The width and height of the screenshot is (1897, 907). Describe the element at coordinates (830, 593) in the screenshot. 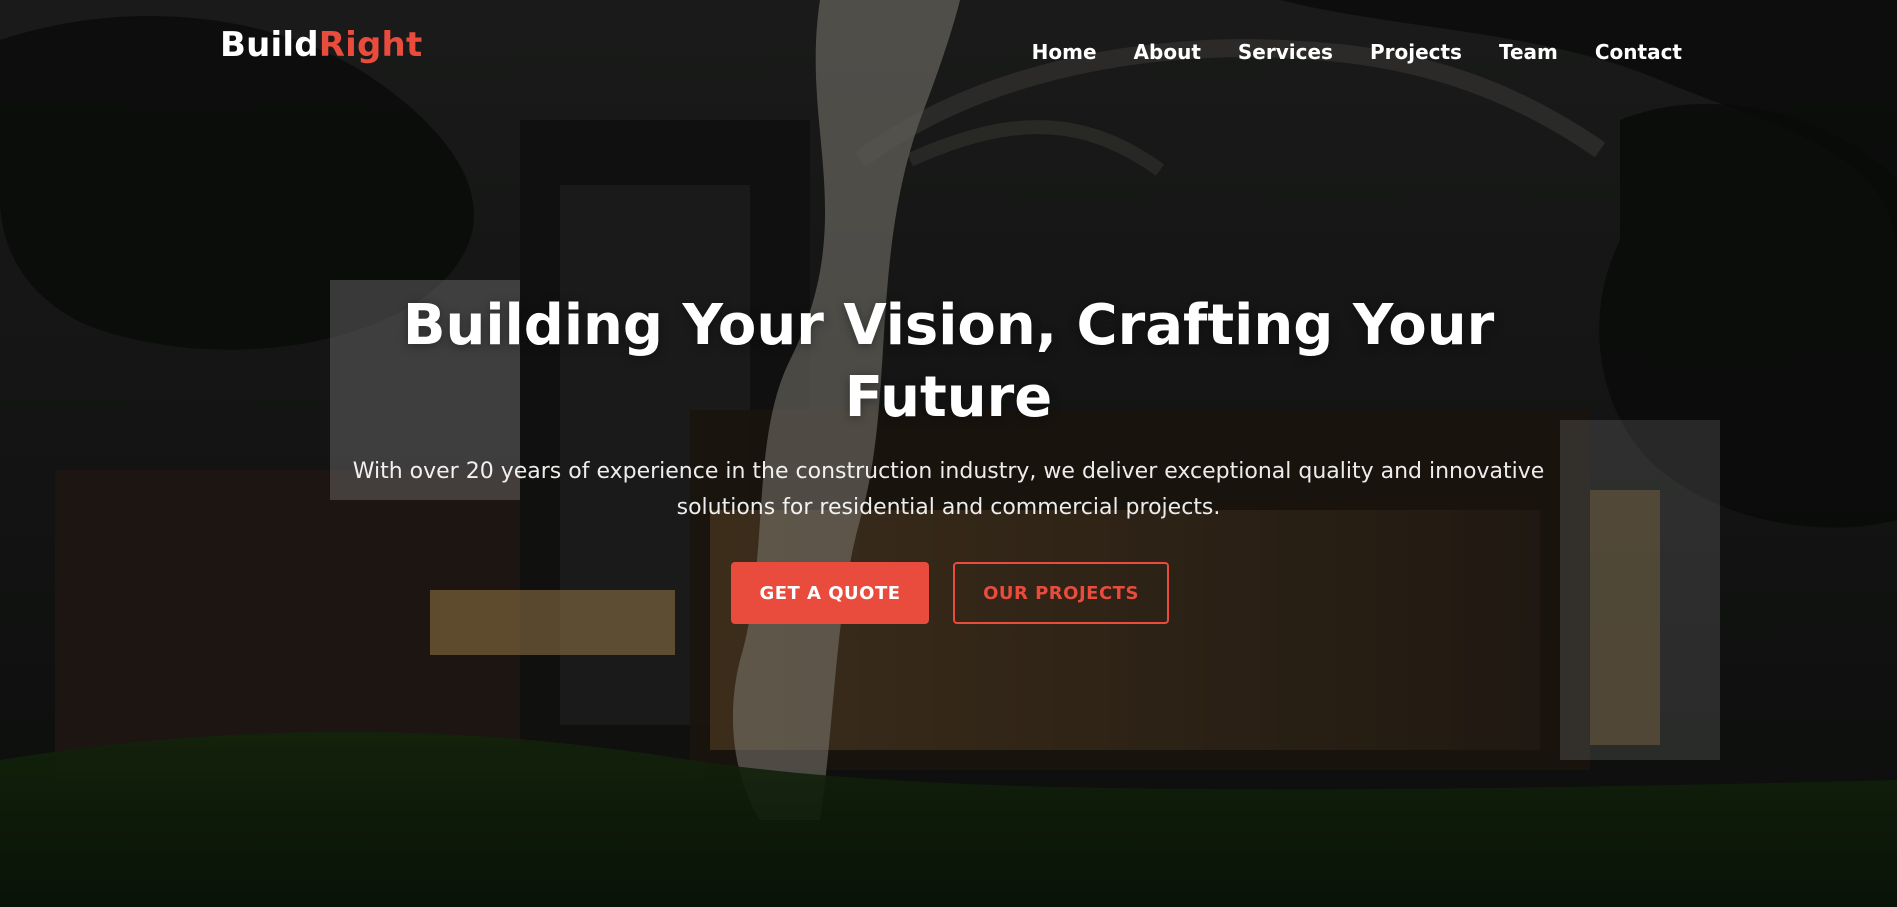

I see `get-a-quote-button: GET A QUOTE` at that location.